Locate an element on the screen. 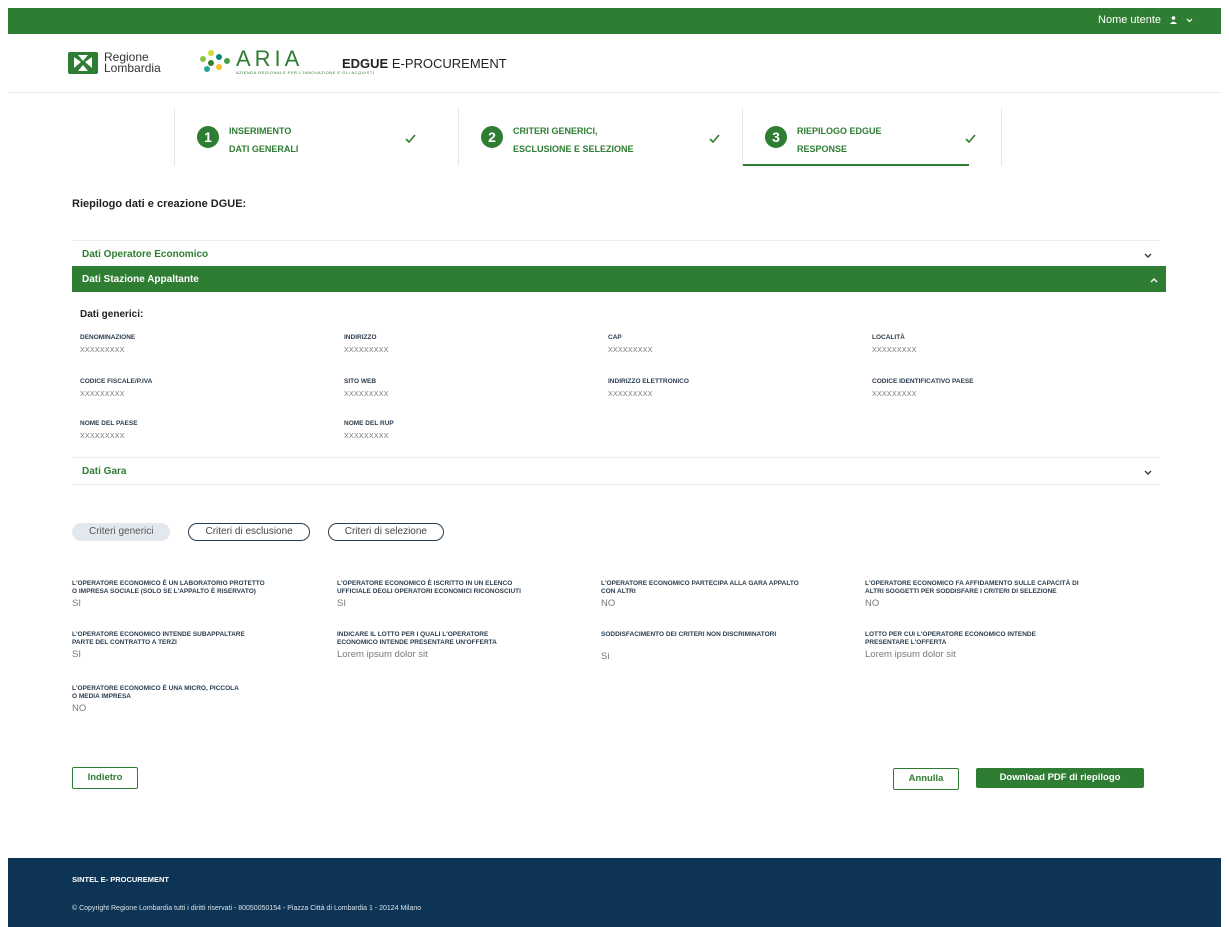 Image resolution: width=1229 pixels, height=927 pixels. step-label-line1: CRITERI GENERICI, is located at coordinates (555, 131).